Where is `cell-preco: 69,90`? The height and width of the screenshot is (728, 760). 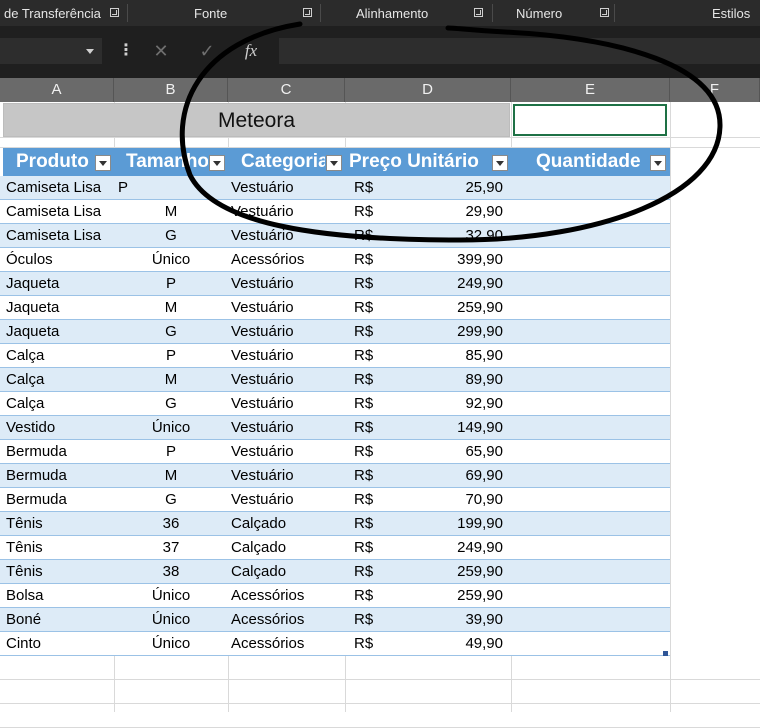 cell-preco: 69,90 is located at coordinates (451, 476).